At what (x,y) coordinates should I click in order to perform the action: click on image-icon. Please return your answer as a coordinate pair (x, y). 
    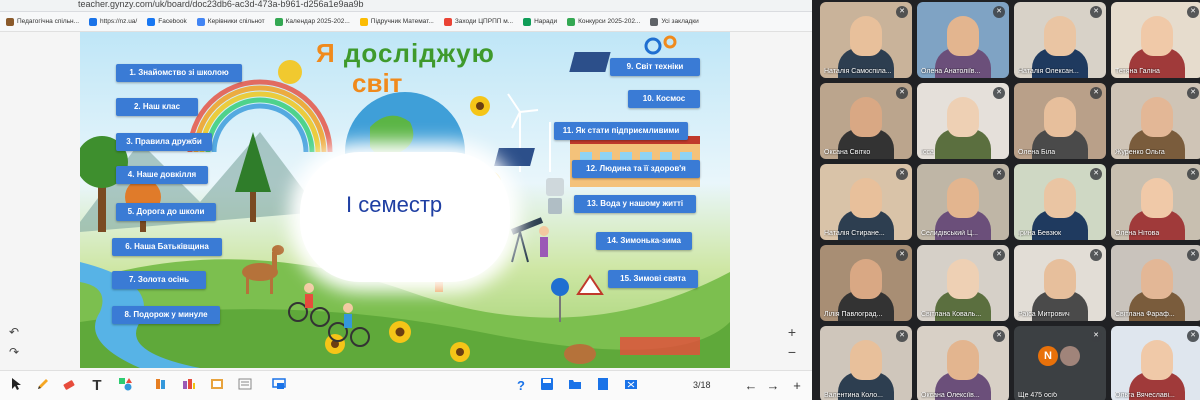
    Looking at the image, I should click on (217, 386).